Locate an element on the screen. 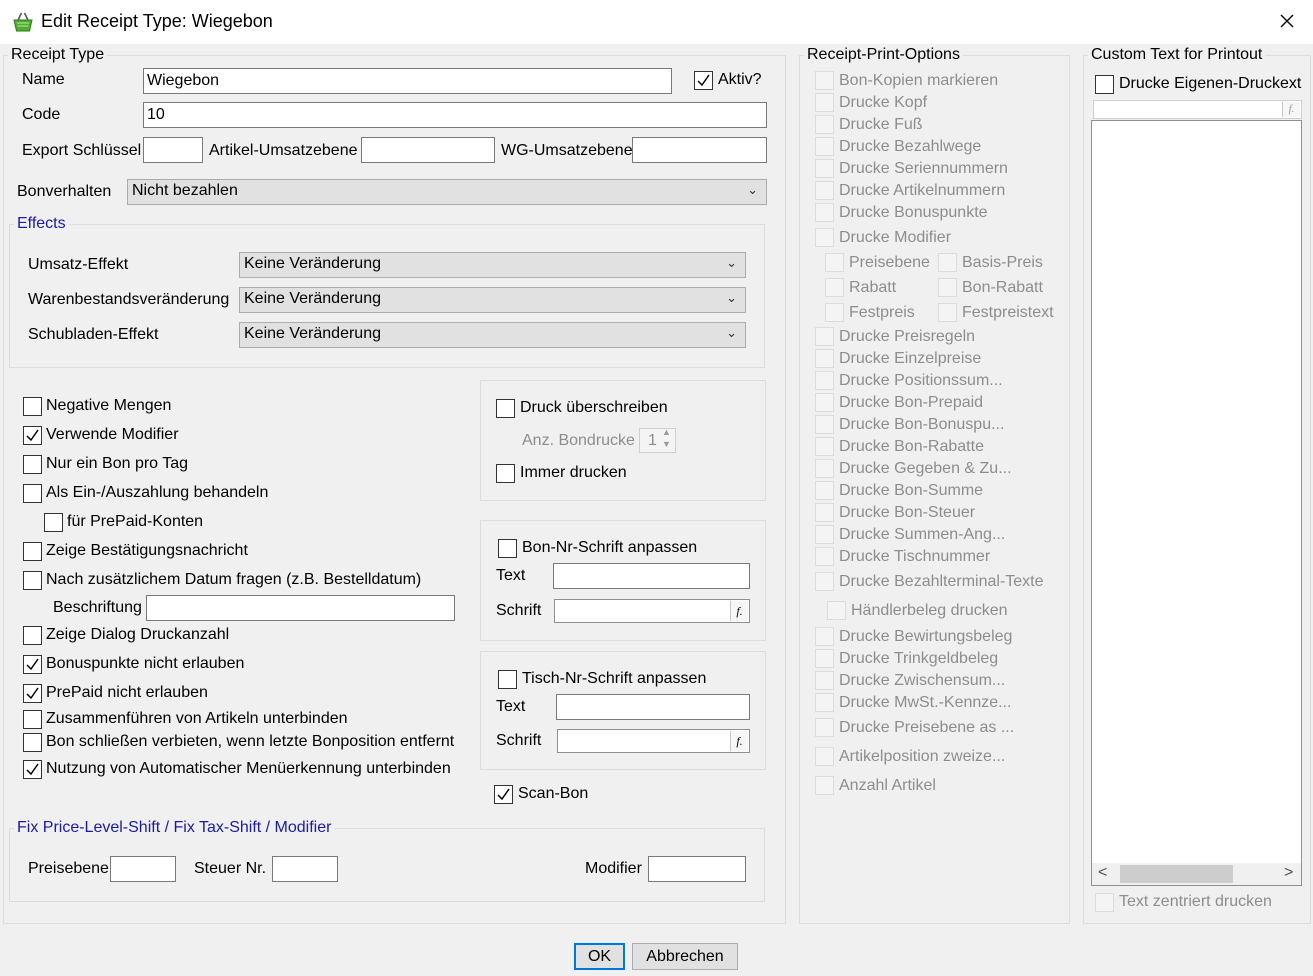 This screenshot has height=976, width=1313. scan-bon-label: Scan-Bon is located at coordinates (553, 793).